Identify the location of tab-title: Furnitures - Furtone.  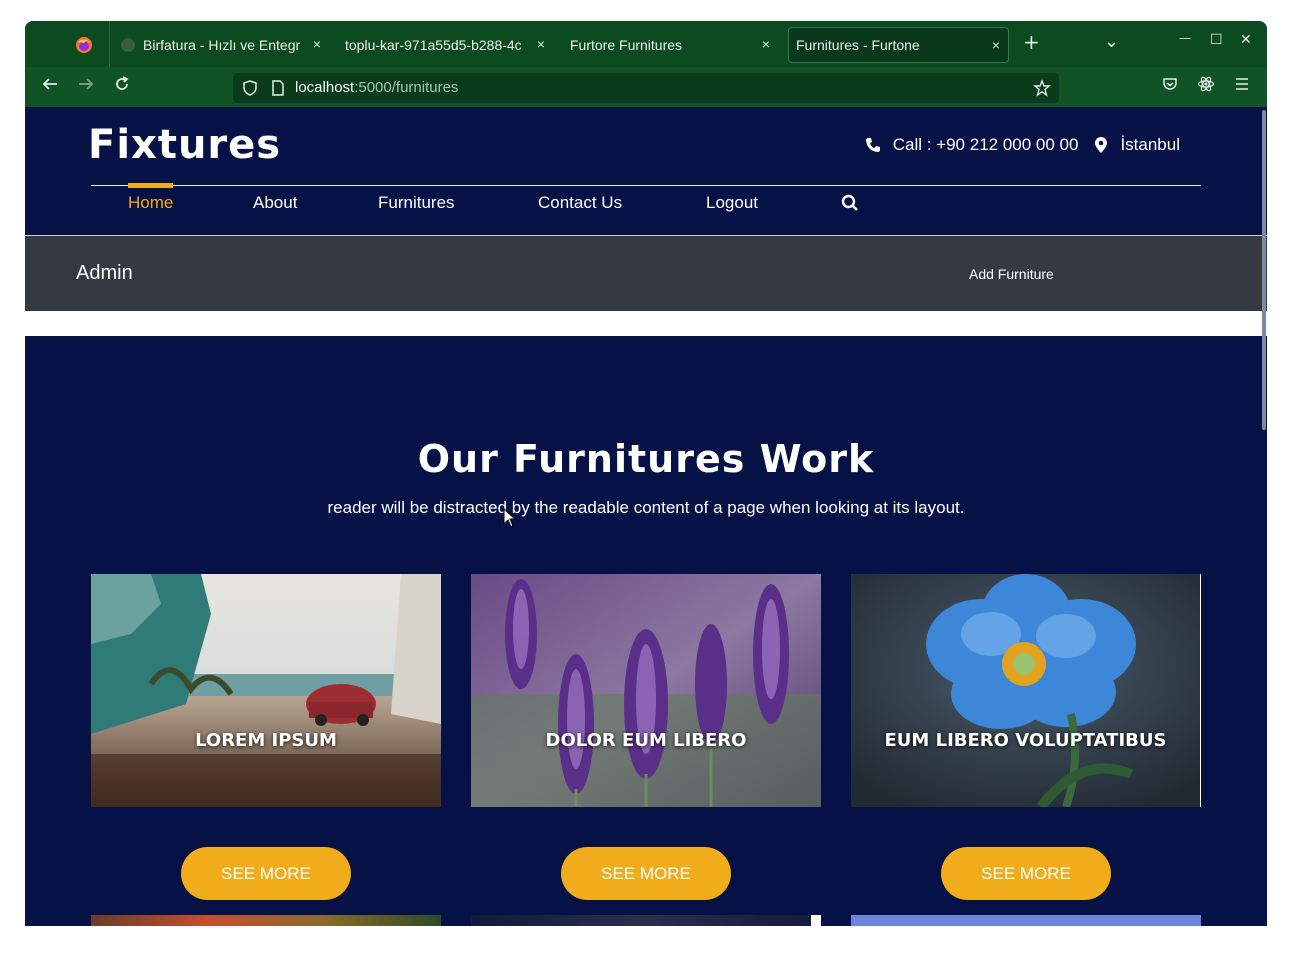
(858, 45).